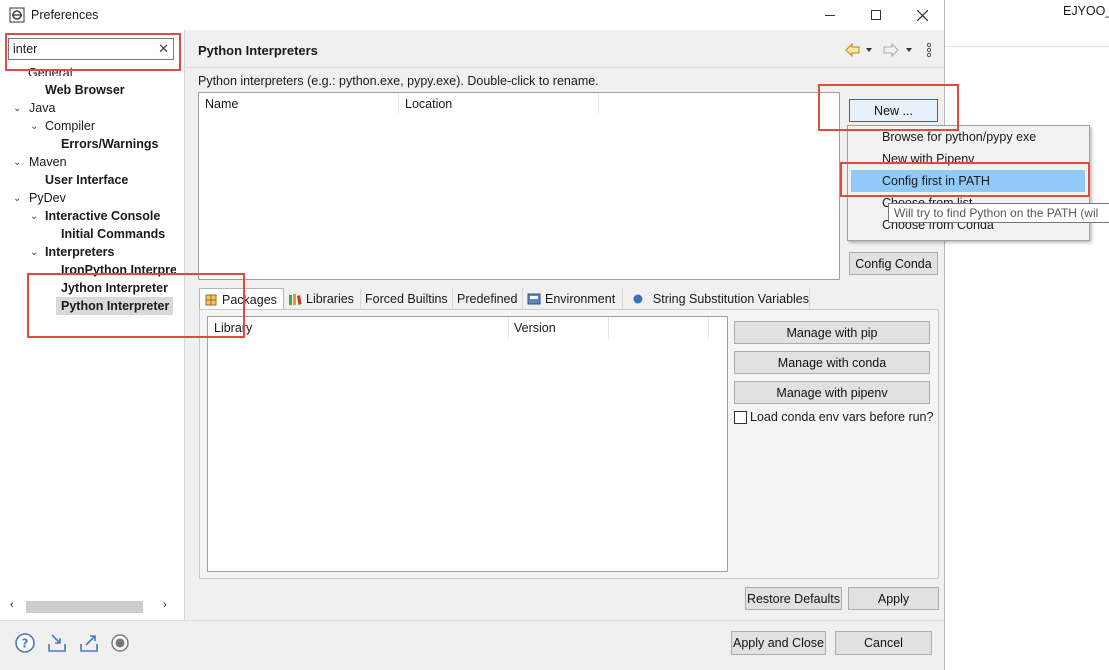 This screenshot has height=670, width=1109. What do you see at coordinates (928, 159) in the screenshot?
I see `menu-item-new-with-pipenv: New with Pipenv` at bounding box center [928, 159].